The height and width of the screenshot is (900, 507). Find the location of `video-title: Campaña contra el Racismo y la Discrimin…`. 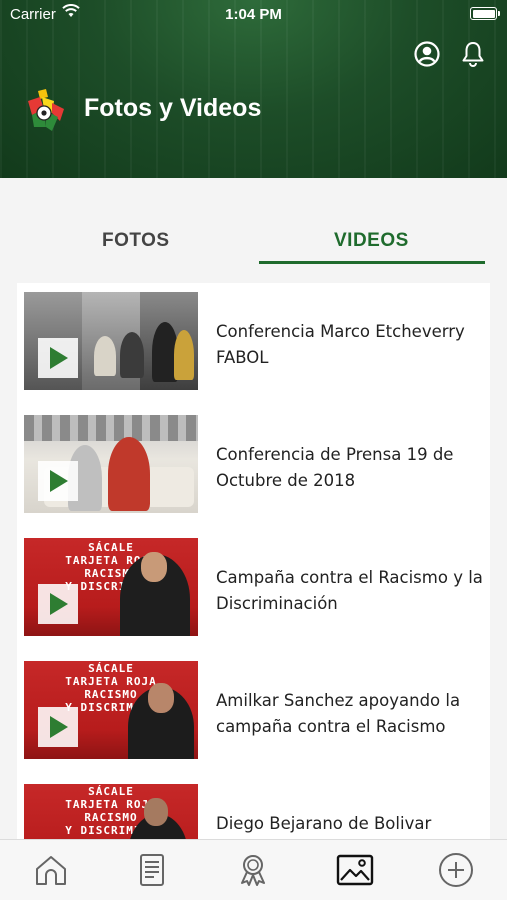

video-title: Campaña contra el Racismo y la Discrimin… is located at coordinates (349, 590).